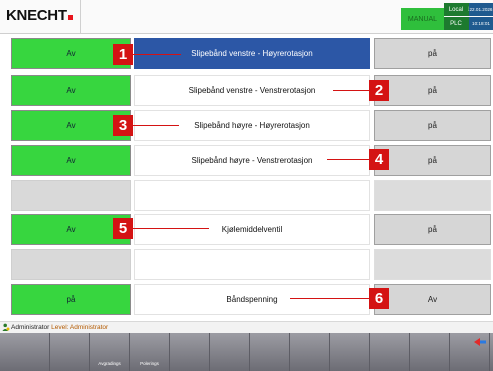 This screenshot has height=371, width=493. What do you see at coordinates (252, 195) in the screenshot?
I see `row5-empty-label` at bounding box center [252, 195].